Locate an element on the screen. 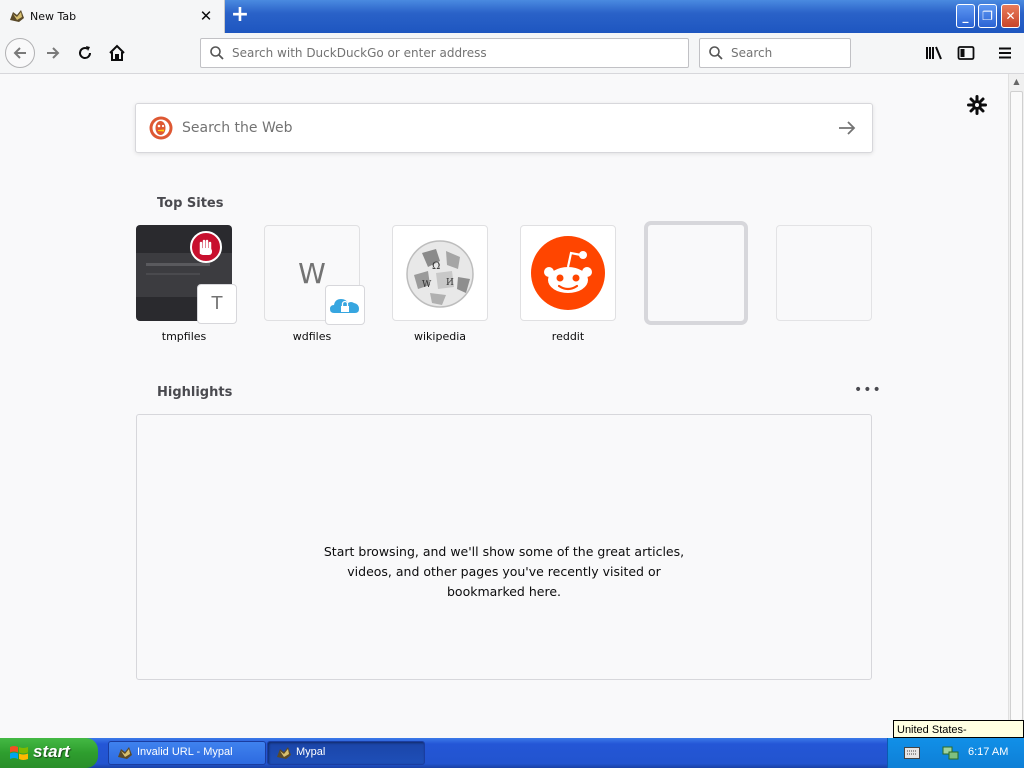 This screenshot has width=1024, height=768. gear-icon is located at coordinates (977, 105).